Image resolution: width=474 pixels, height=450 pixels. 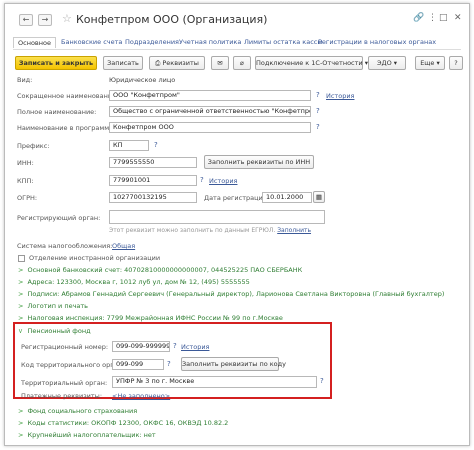 What do you see at coordinates (141, 396) in the screenshot?
I see `payment-requisites-link: <Не заполнено>` at bounding box center [141, 396].